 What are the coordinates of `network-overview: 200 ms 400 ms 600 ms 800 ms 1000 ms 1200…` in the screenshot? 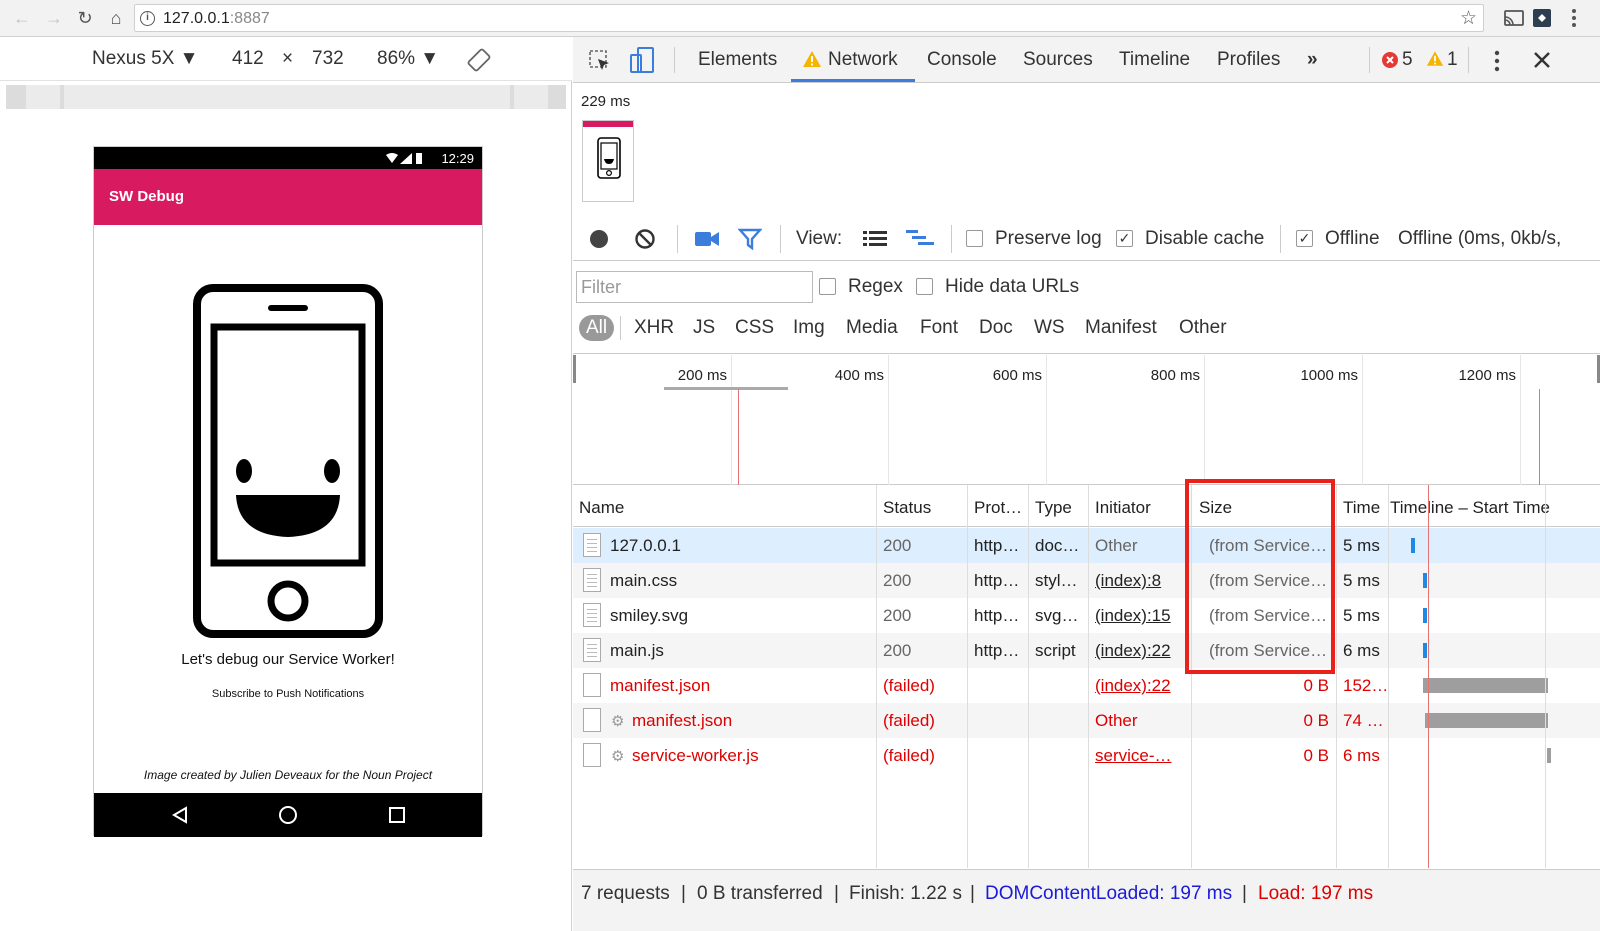 It's located at (1086, 420).